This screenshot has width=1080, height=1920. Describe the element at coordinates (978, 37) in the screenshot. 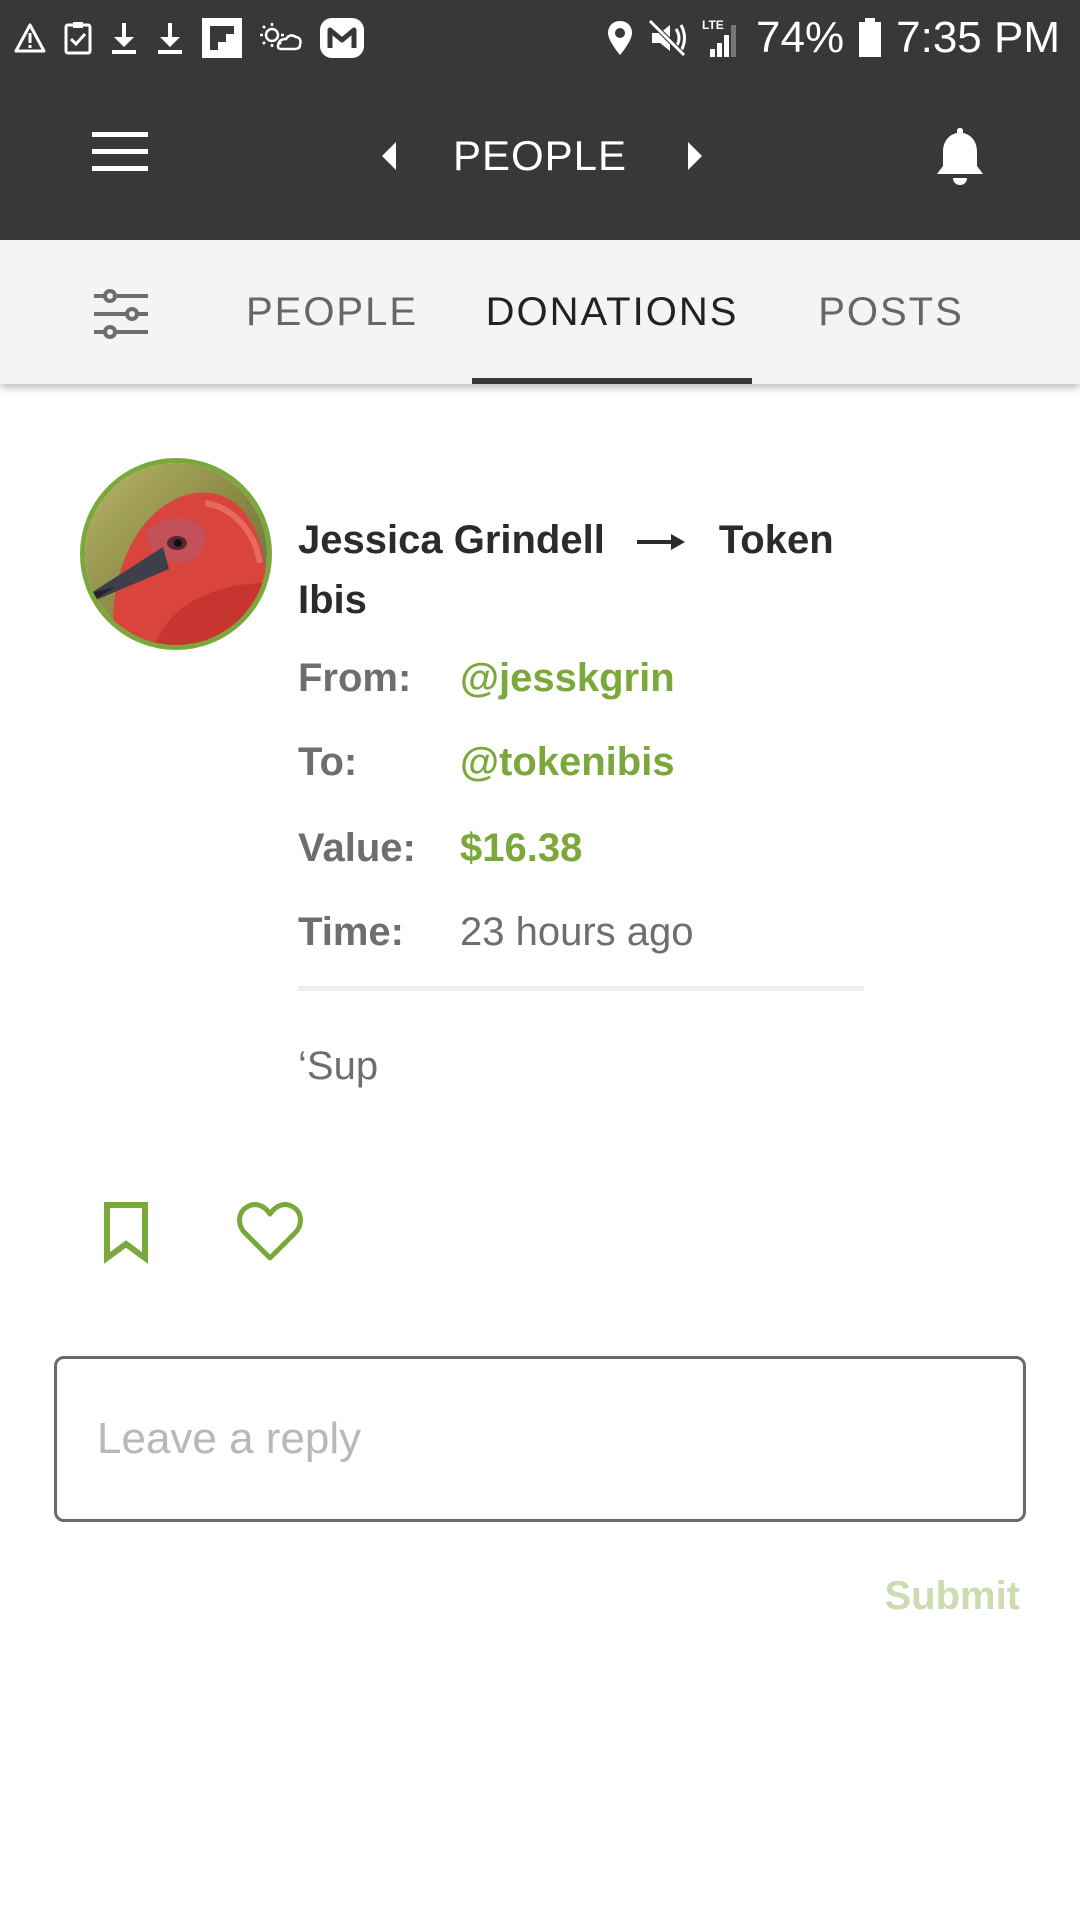

I see `clock: 7:35 PM` at that location.